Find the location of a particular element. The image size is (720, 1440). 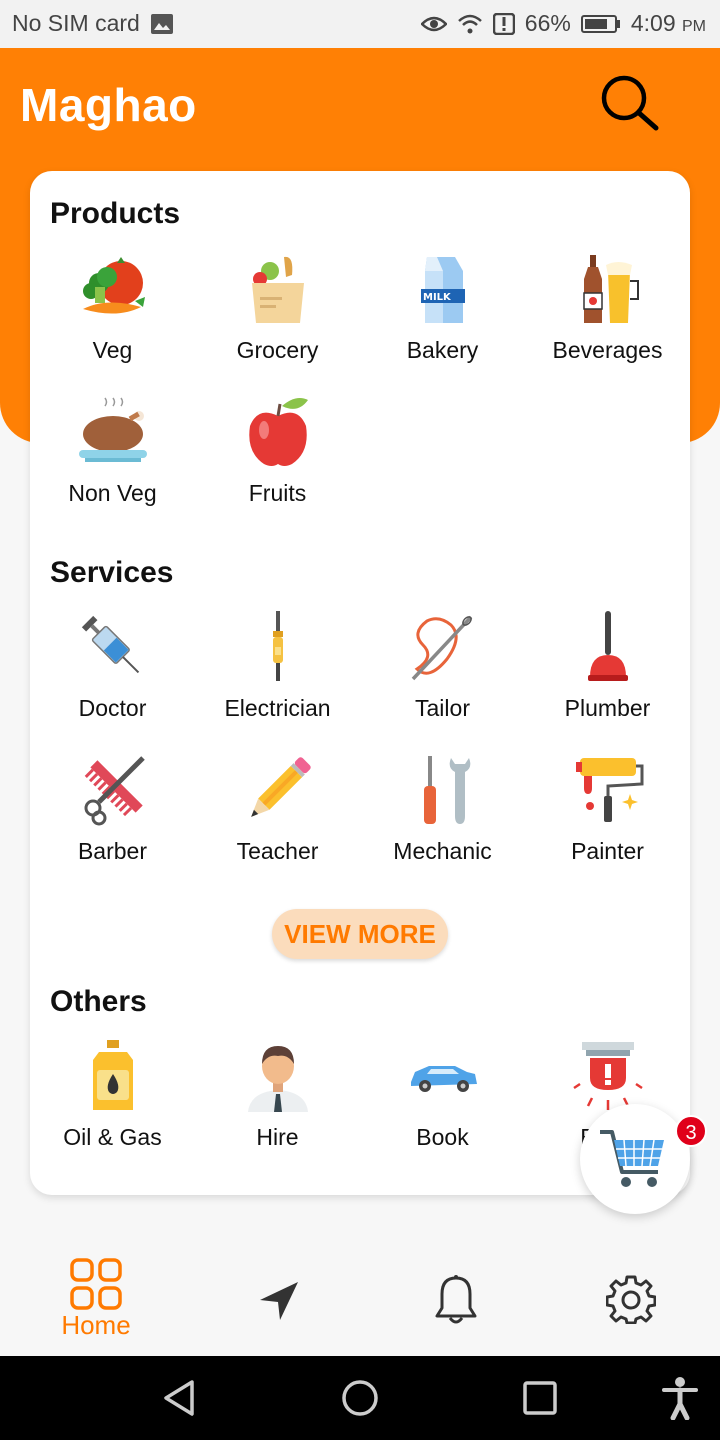

system-nav-bar is located at coordinates (360, 1398).